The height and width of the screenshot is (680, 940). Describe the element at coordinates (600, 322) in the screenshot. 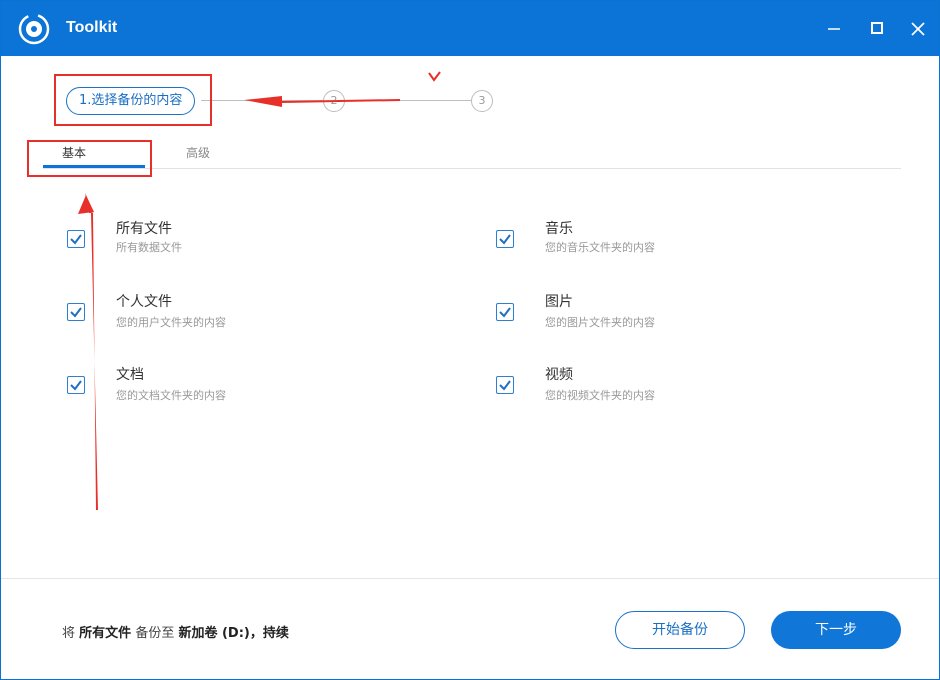

I see `option-desc: 您的图片文件夹的内容` at that location.